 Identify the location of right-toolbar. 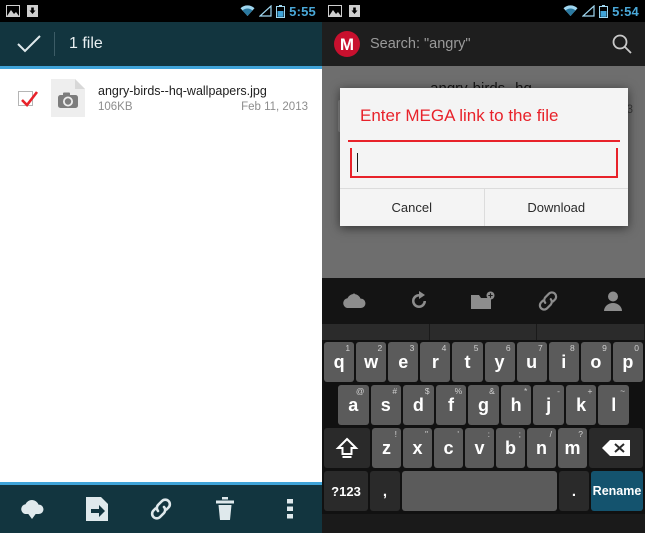
(483, 301).